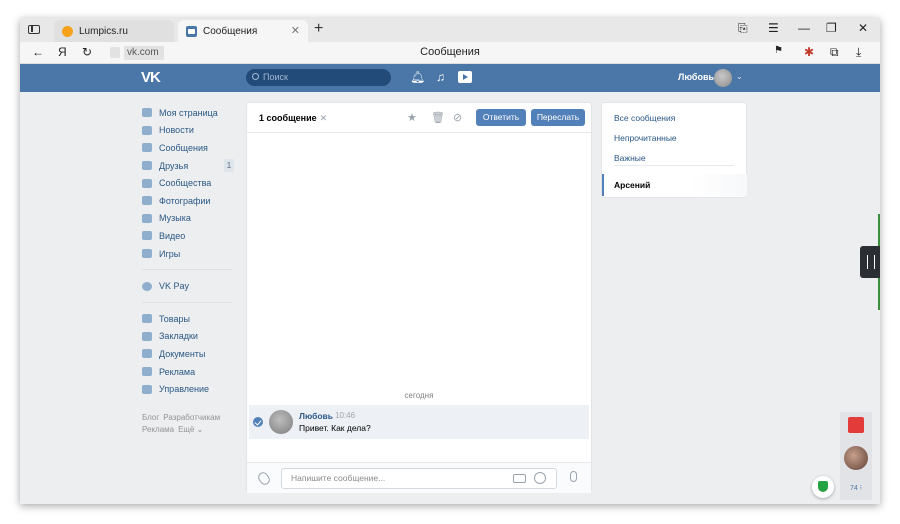  I want to click on menu-label: Новости, so click(176, 130).